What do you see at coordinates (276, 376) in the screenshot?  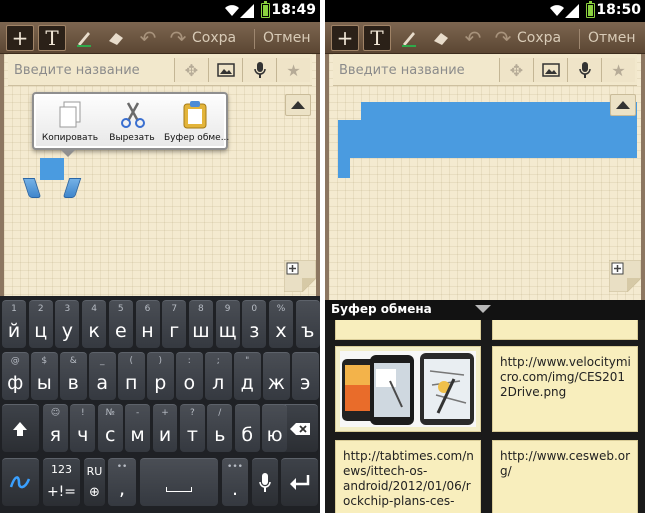 I see `key-row2-9: ж` at bounding box center [276, 376].